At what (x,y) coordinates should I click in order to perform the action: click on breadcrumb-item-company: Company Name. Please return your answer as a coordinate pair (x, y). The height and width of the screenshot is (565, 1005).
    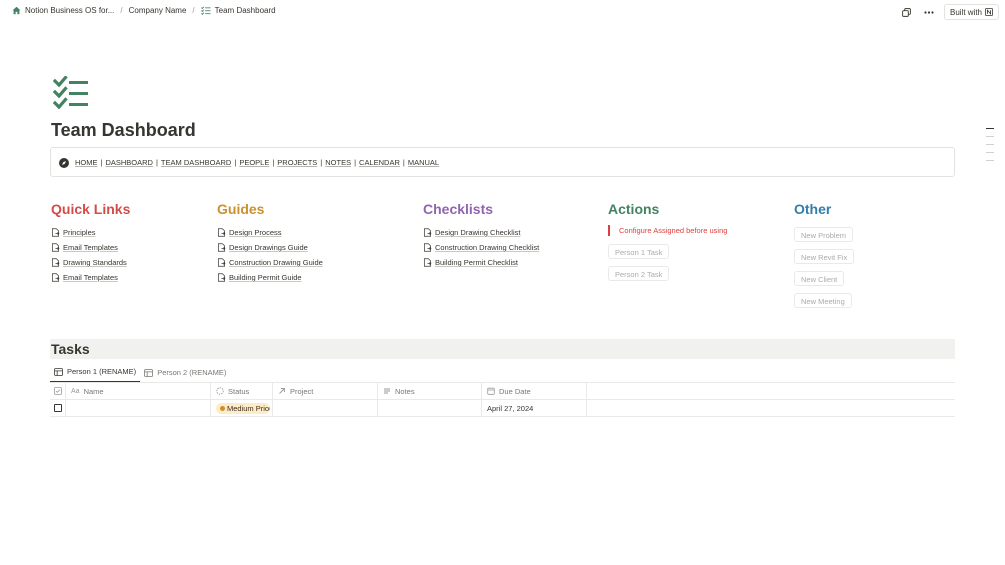
    Looking at the image, I should click on (158, 10).